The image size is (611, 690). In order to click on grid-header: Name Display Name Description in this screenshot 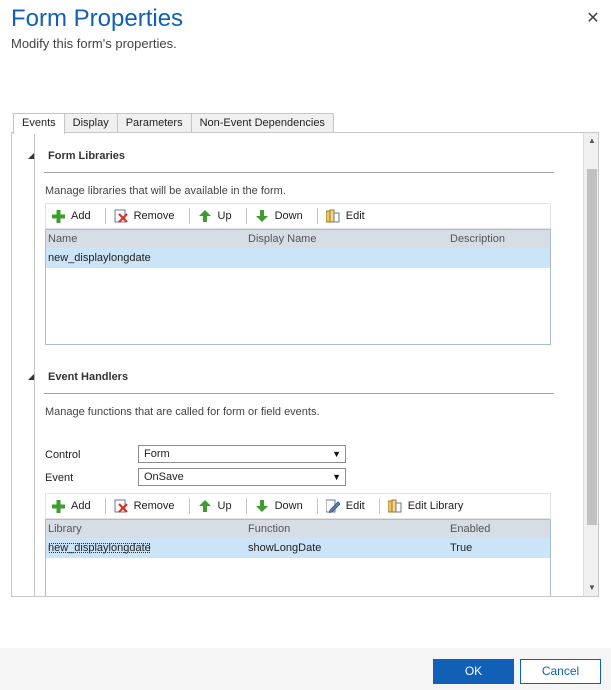, I will do `click(298, 239)`.